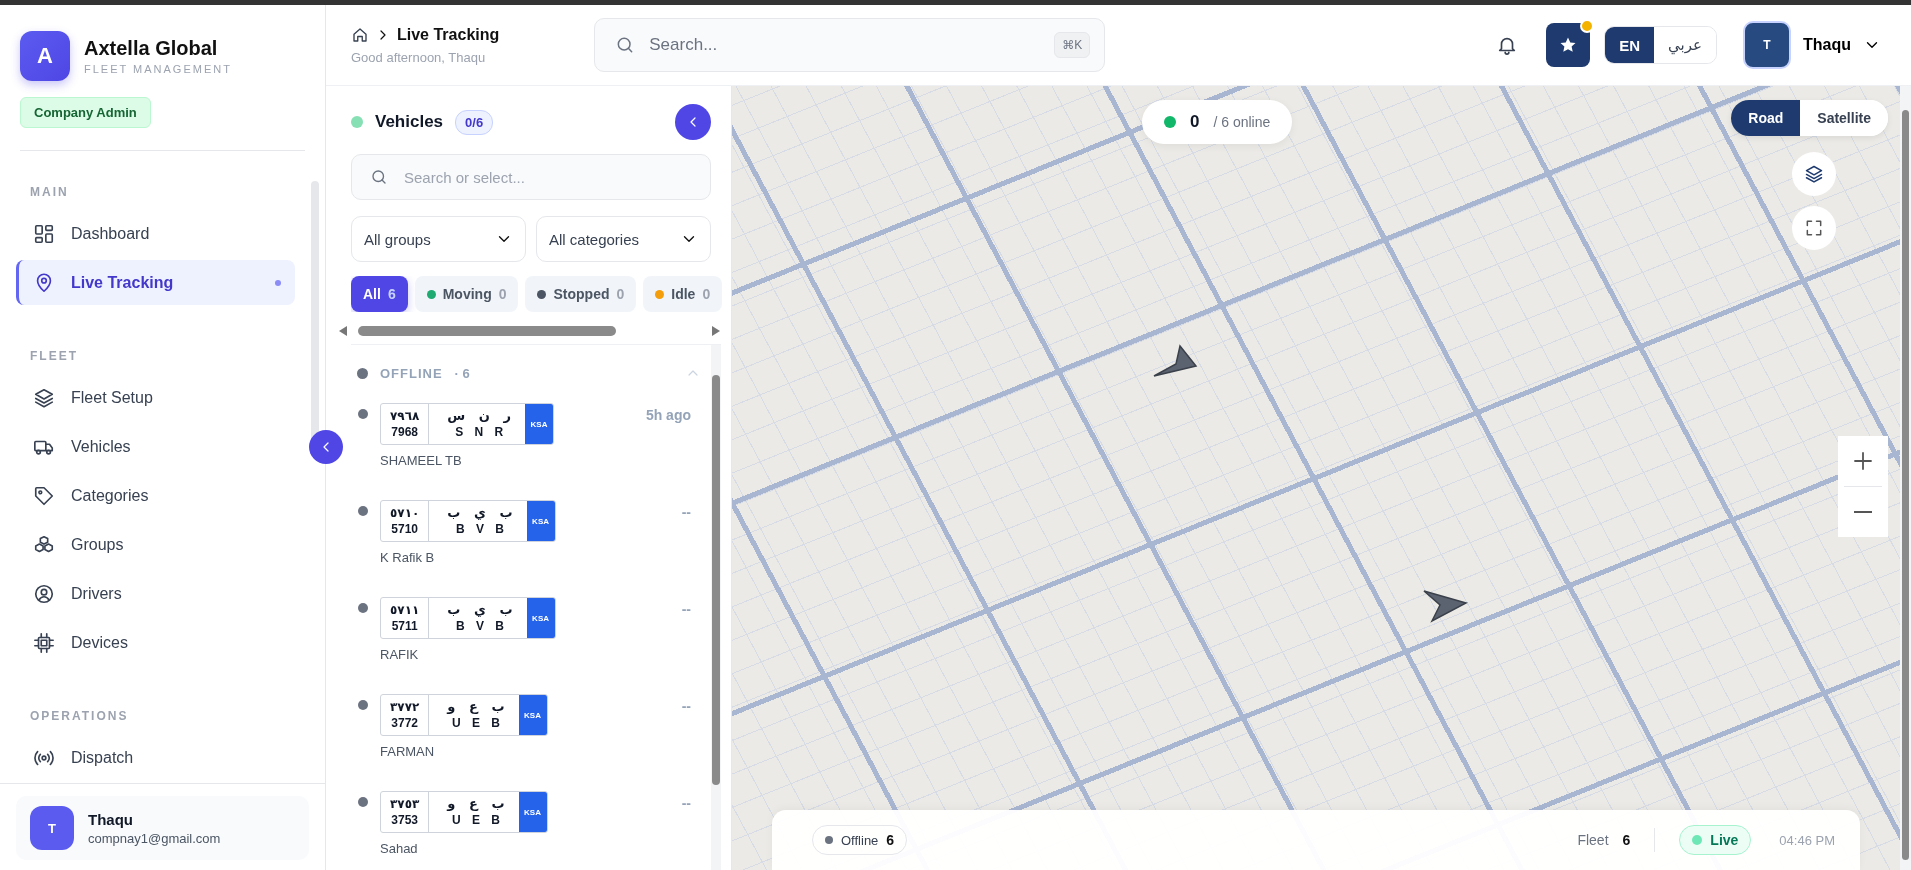 The width and height of the screenshot is (1911, 870). I want to click on map-type-toggle: Road, so click(1766, 118).